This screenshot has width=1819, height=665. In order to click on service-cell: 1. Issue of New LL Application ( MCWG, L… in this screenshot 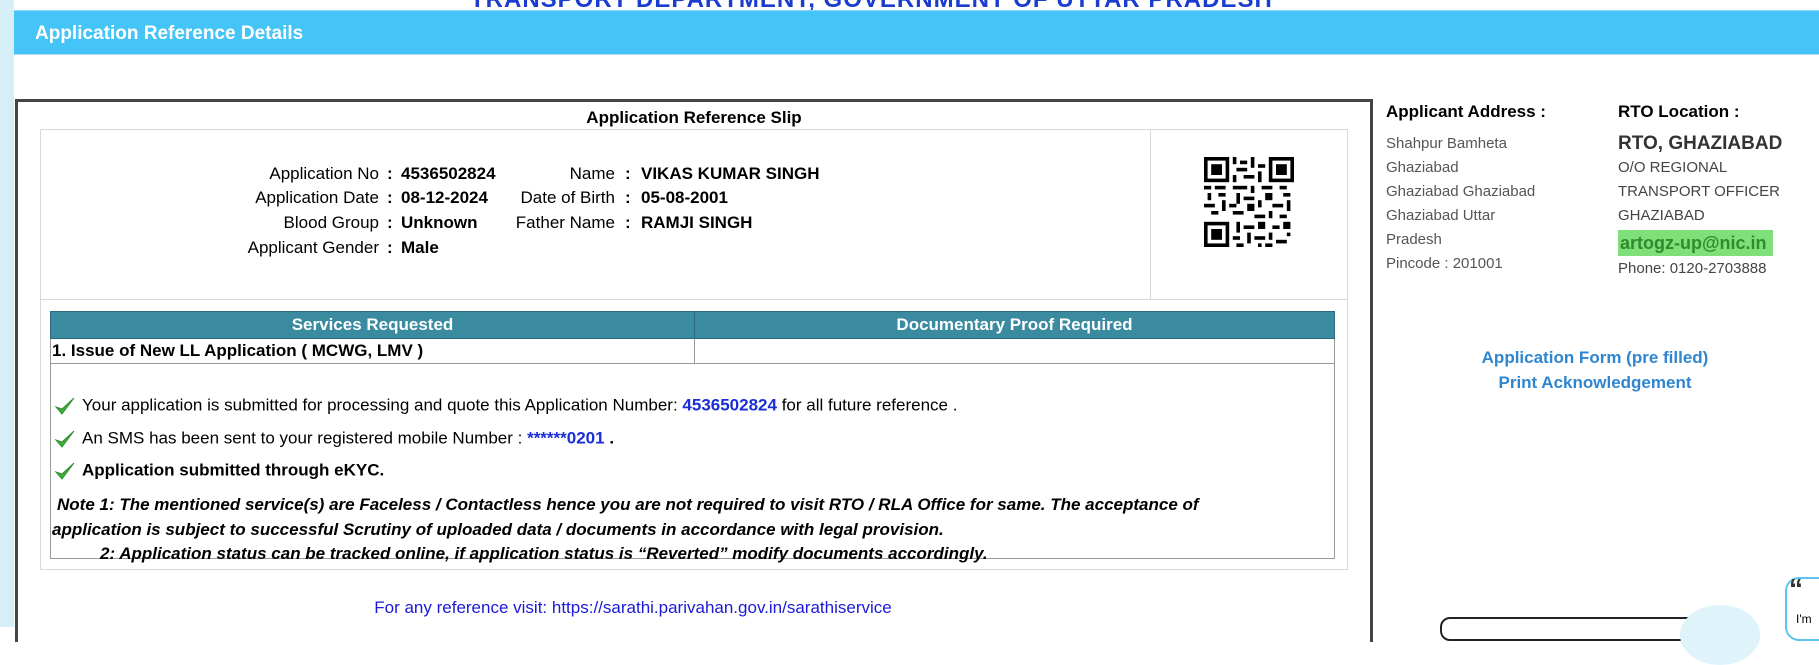, I will do `click(372, 351)`.